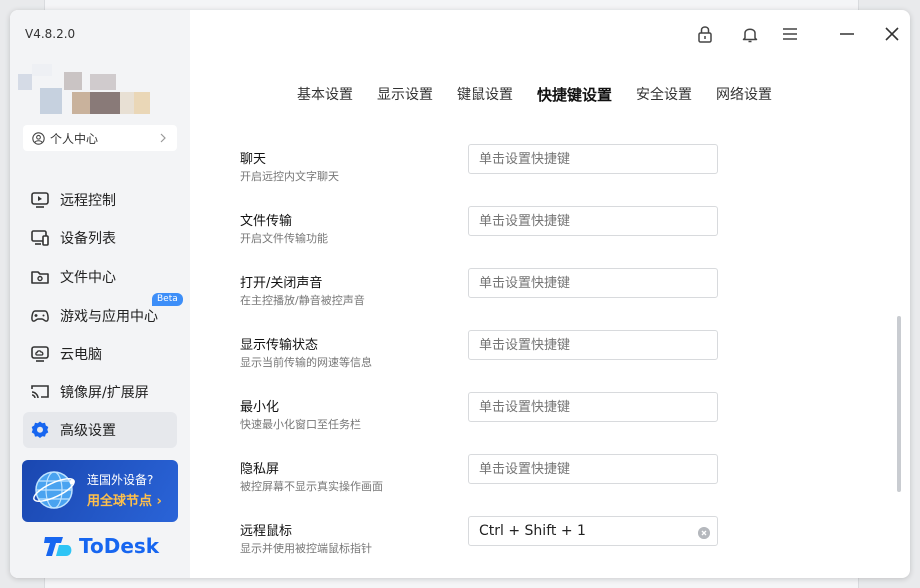 This screenshot has width=920, height=588. What do you see at coordinates (593, 221) in the screenshot?
I see `shortcut-input-file-transfer` at bounding box center [593, 221].